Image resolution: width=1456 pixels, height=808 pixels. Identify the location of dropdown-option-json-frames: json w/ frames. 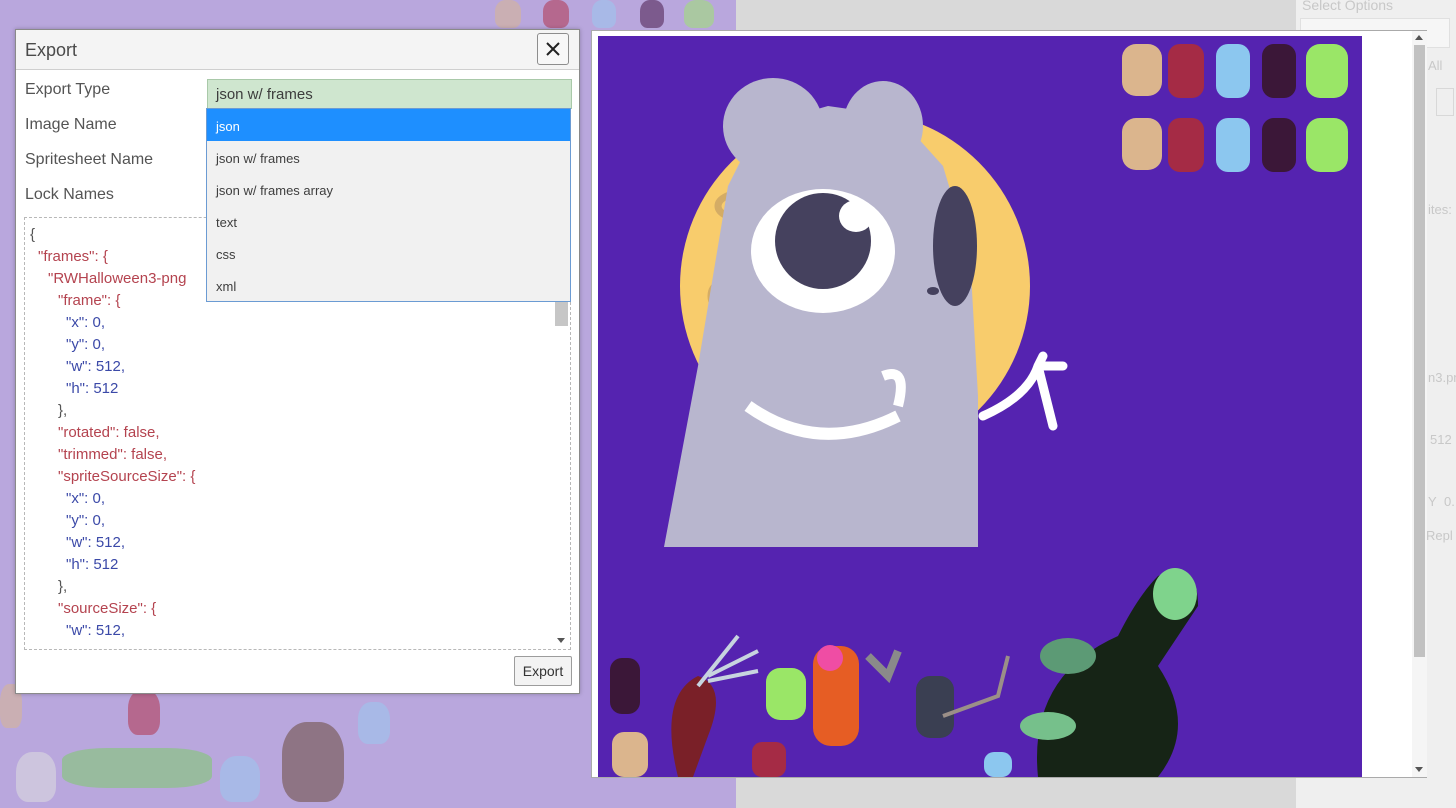
(388, 157).